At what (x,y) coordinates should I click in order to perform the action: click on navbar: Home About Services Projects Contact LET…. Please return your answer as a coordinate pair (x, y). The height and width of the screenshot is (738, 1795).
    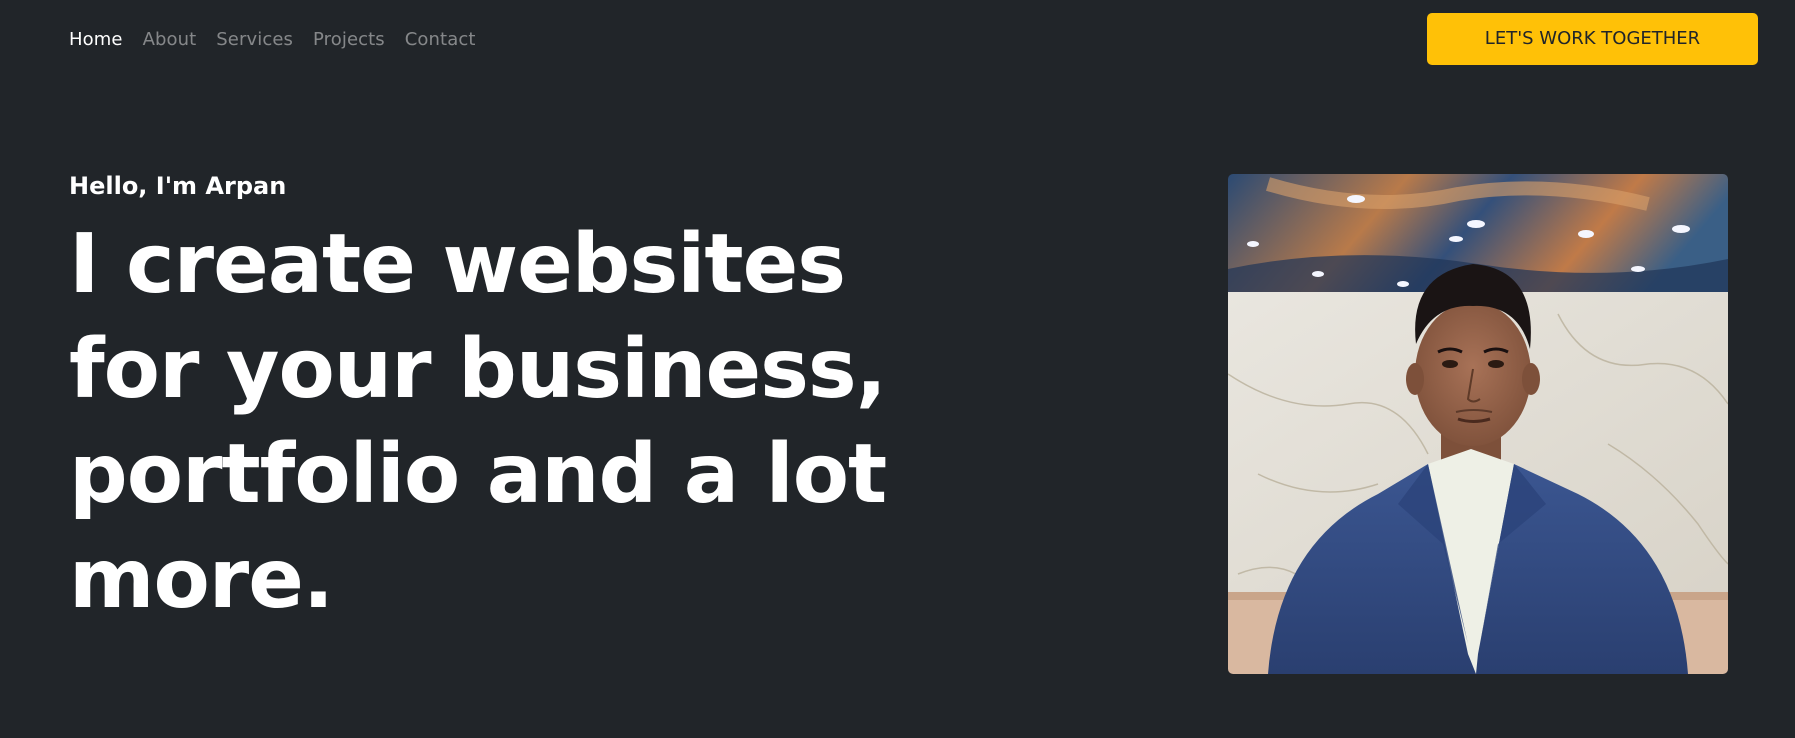
    Looking at the image, I should click on (897, 40).